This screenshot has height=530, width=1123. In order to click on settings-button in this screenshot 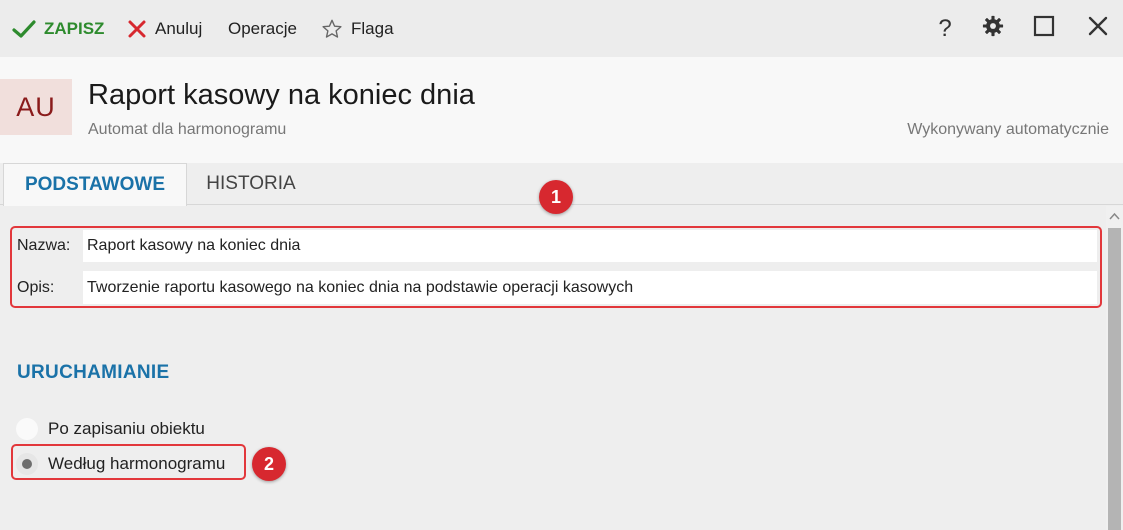, I will do `click(993, 28)`.